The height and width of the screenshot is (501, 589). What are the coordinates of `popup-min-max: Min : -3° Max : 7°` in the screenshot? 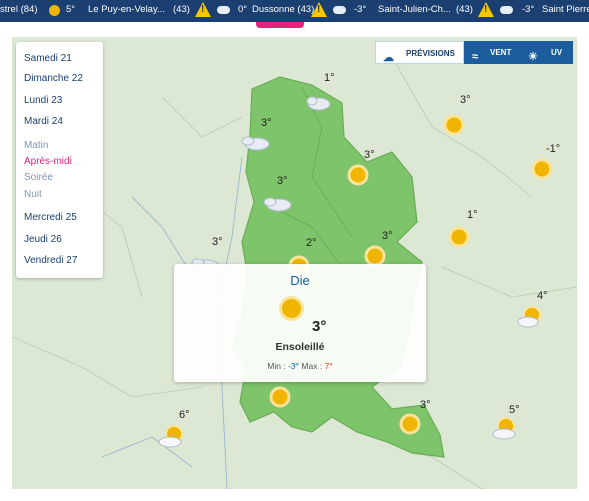 It's located at (300, 366).